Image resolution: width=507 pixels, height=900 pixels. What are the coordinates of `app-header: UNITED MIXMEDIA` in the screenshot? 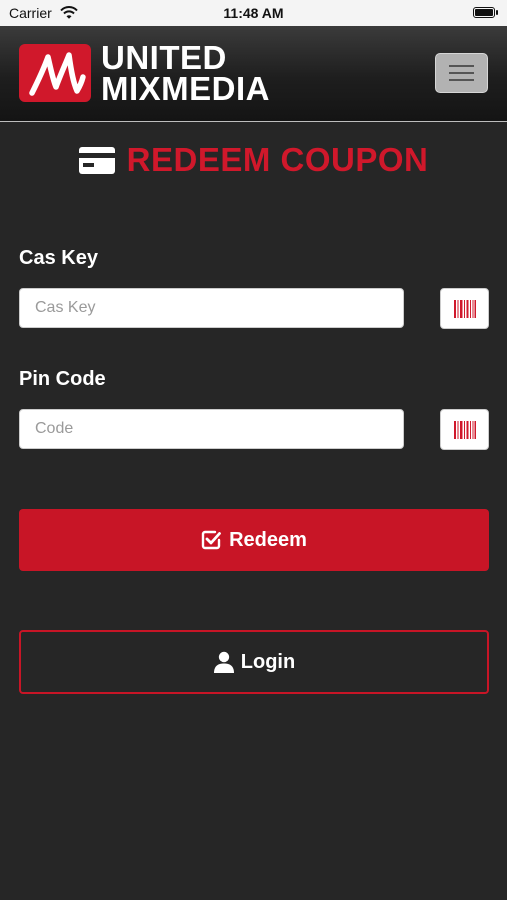 It's located at (253, 74).